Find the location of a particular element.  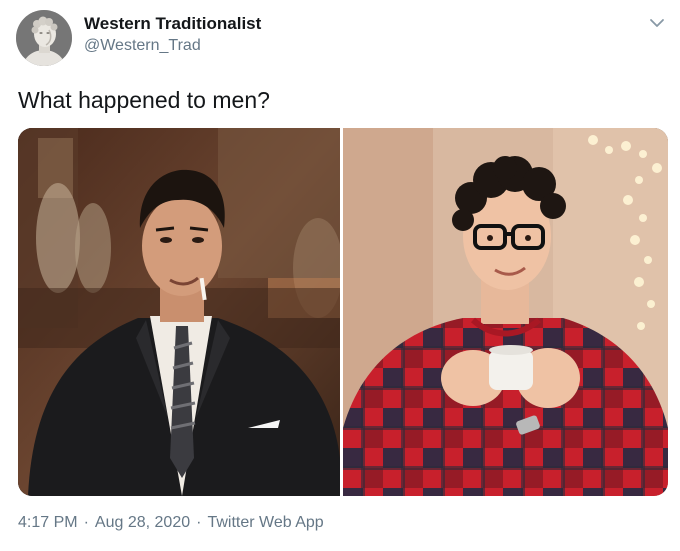

tweet-menu-button is located at coordinates (657, 23).